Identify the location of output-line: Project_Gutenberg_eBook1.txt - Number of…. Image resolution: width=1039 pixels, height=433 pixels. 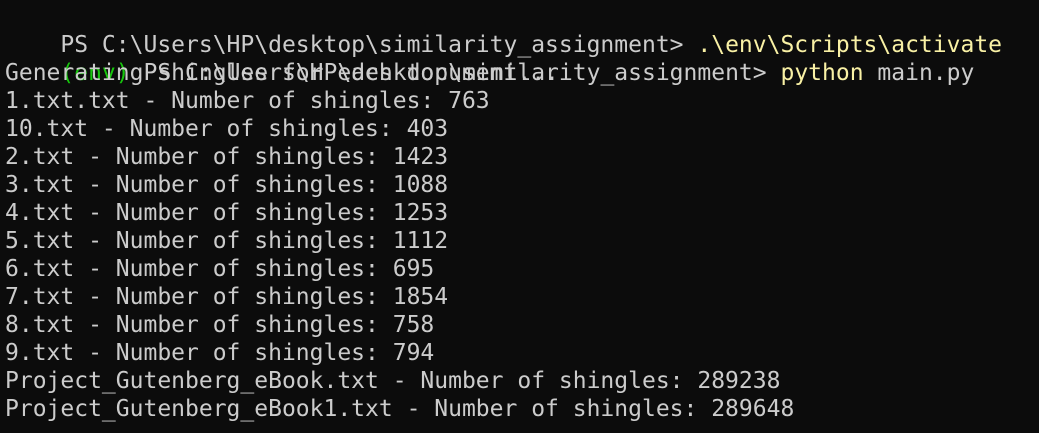
(400, 409).